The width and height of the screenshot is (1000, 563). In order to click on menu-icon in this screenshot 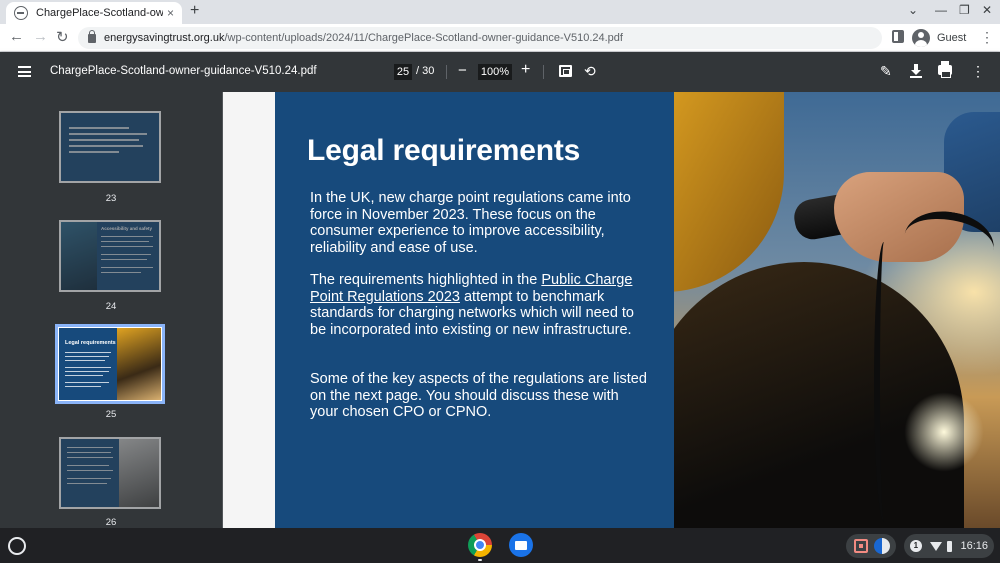, I will do `click(24, 71)`.